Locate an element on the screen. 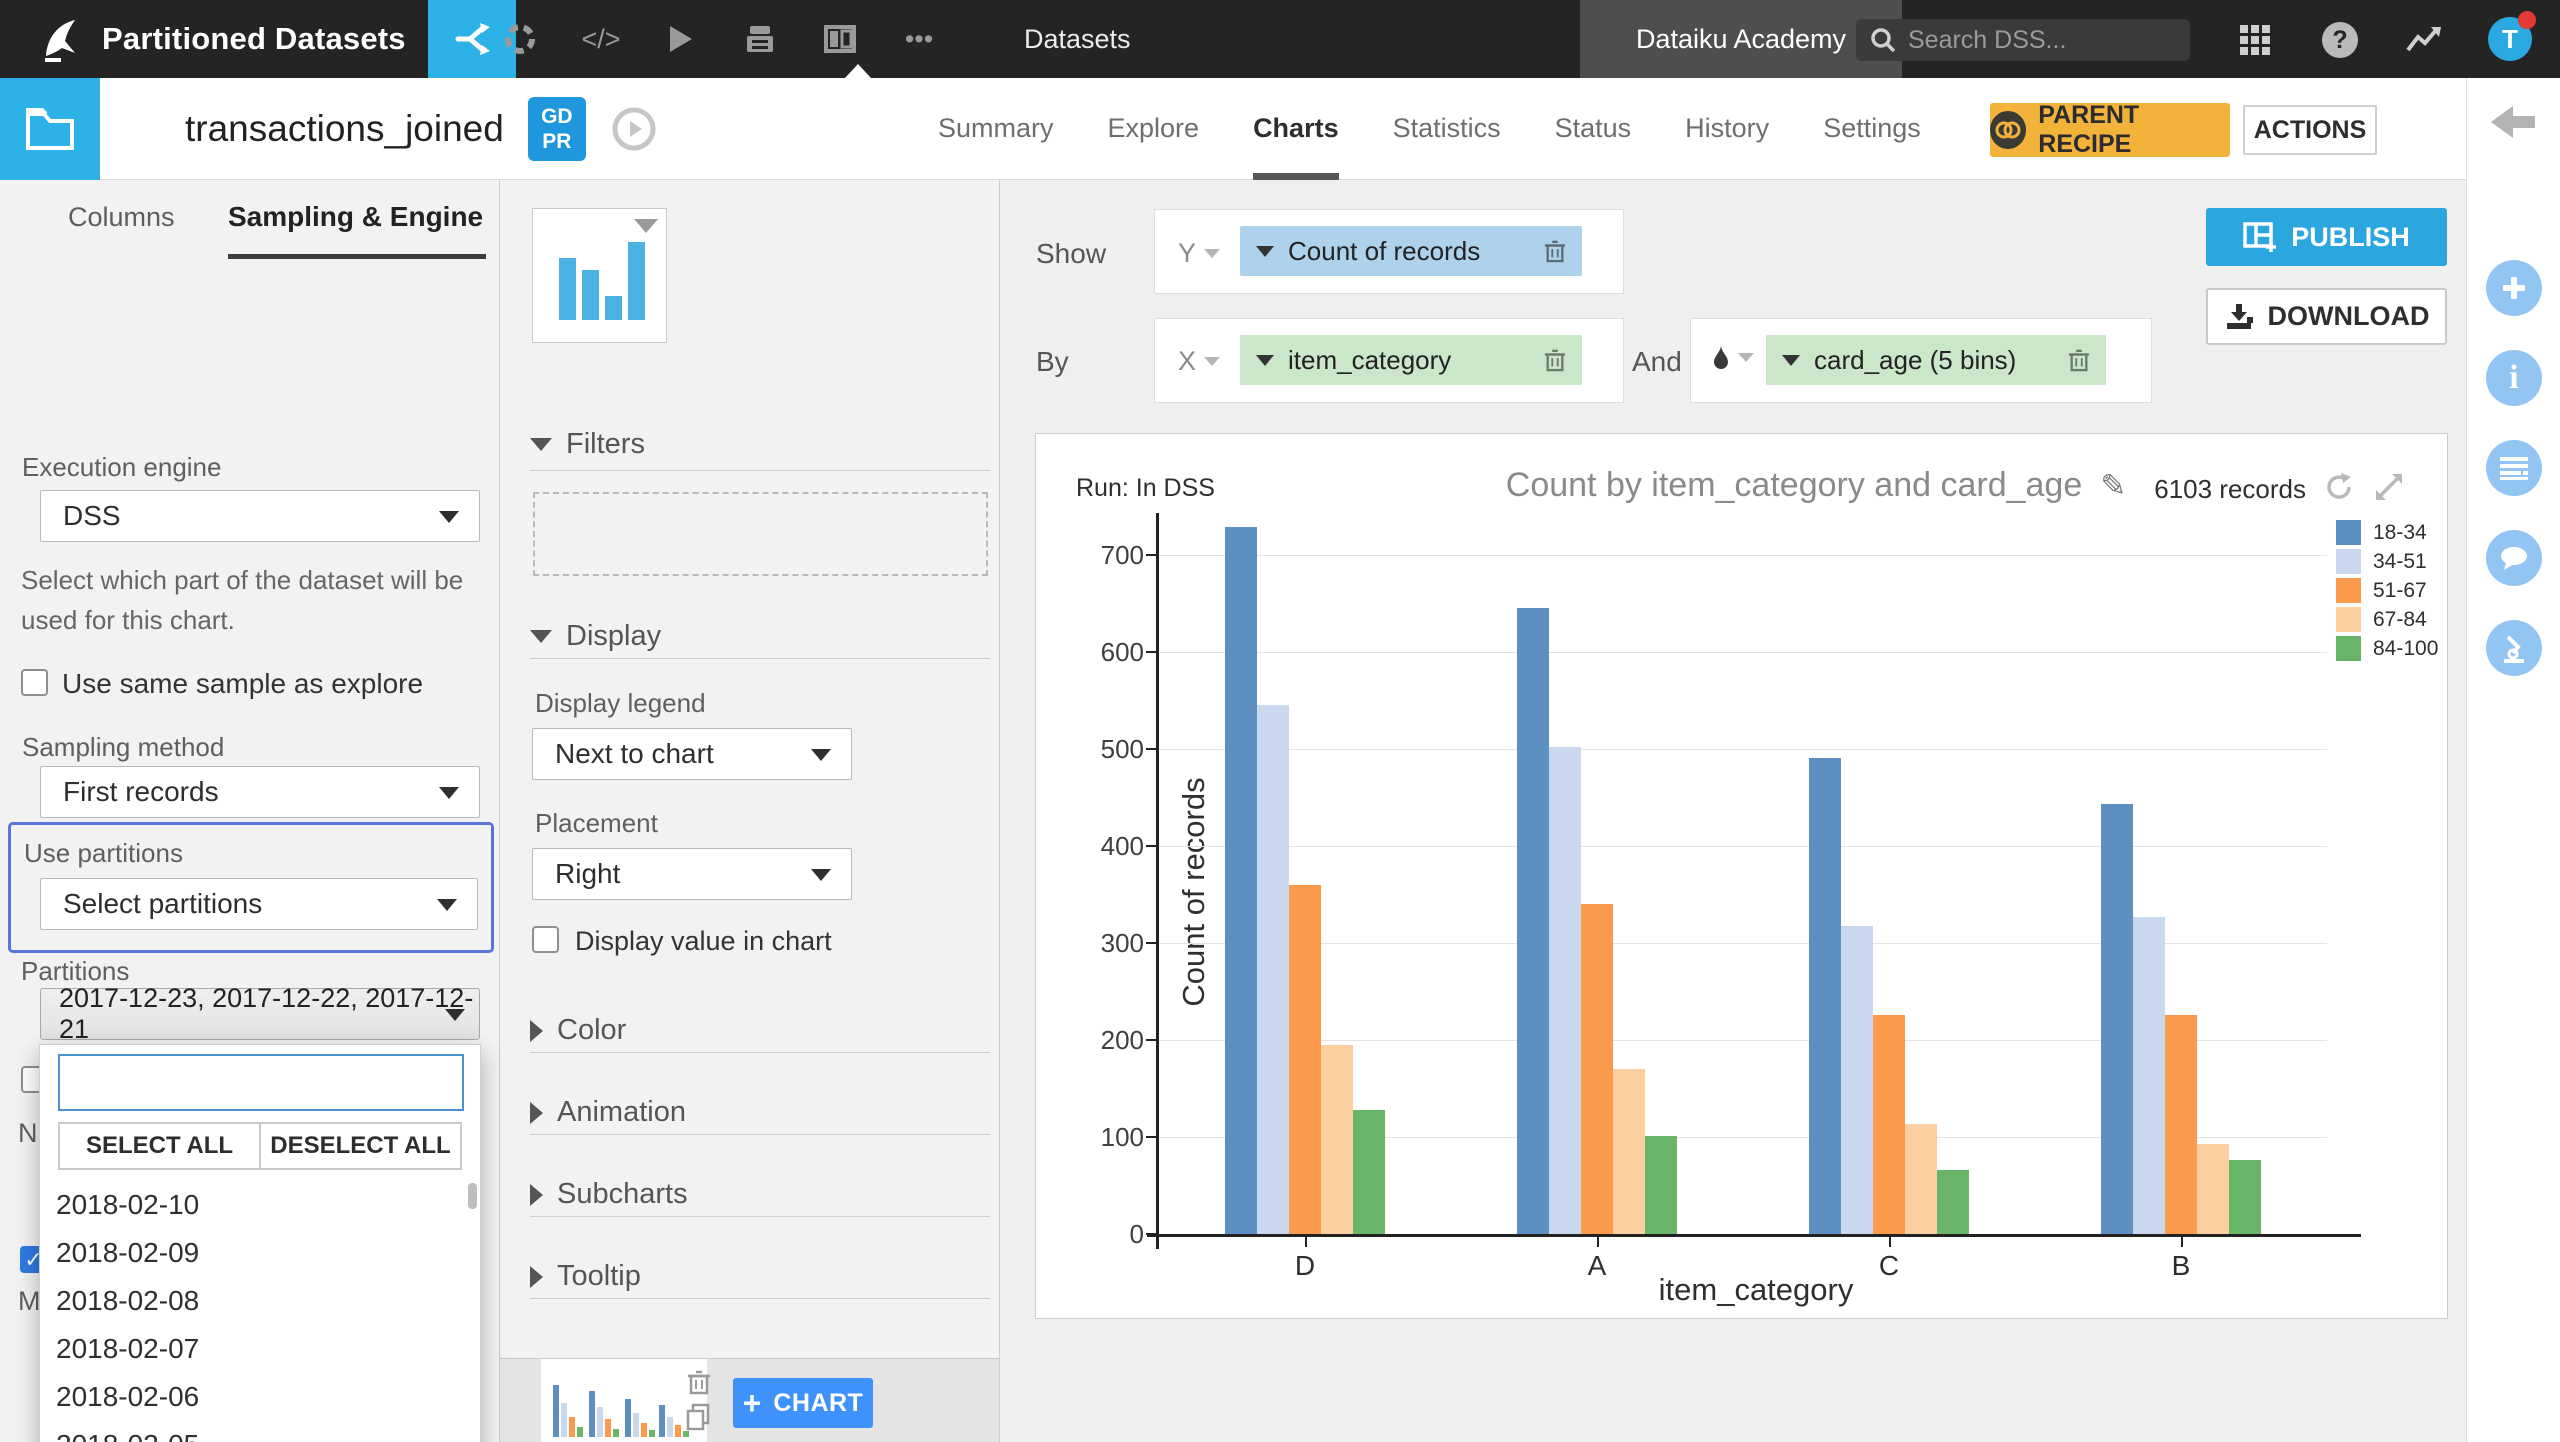  lab-analysis-icon is located at coordinates (2514, 648).